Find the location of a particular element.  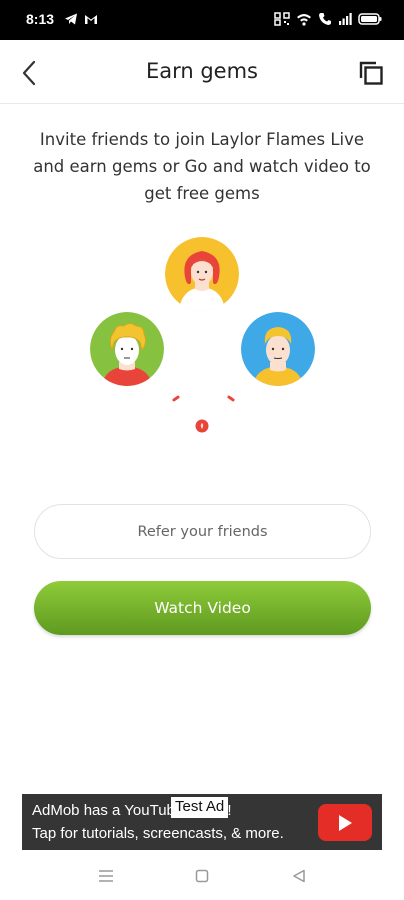

back-nav-button is located at coordinates (299, 876).